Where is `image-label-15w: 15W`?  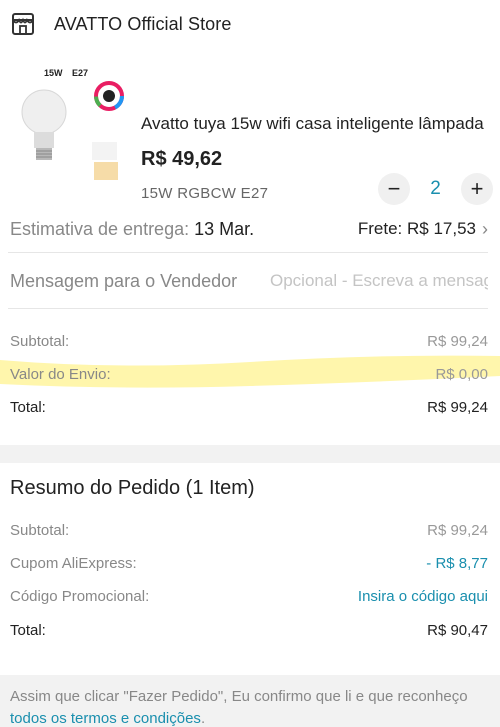 image-label-15w: 15W is located at coordinates (53, 73).